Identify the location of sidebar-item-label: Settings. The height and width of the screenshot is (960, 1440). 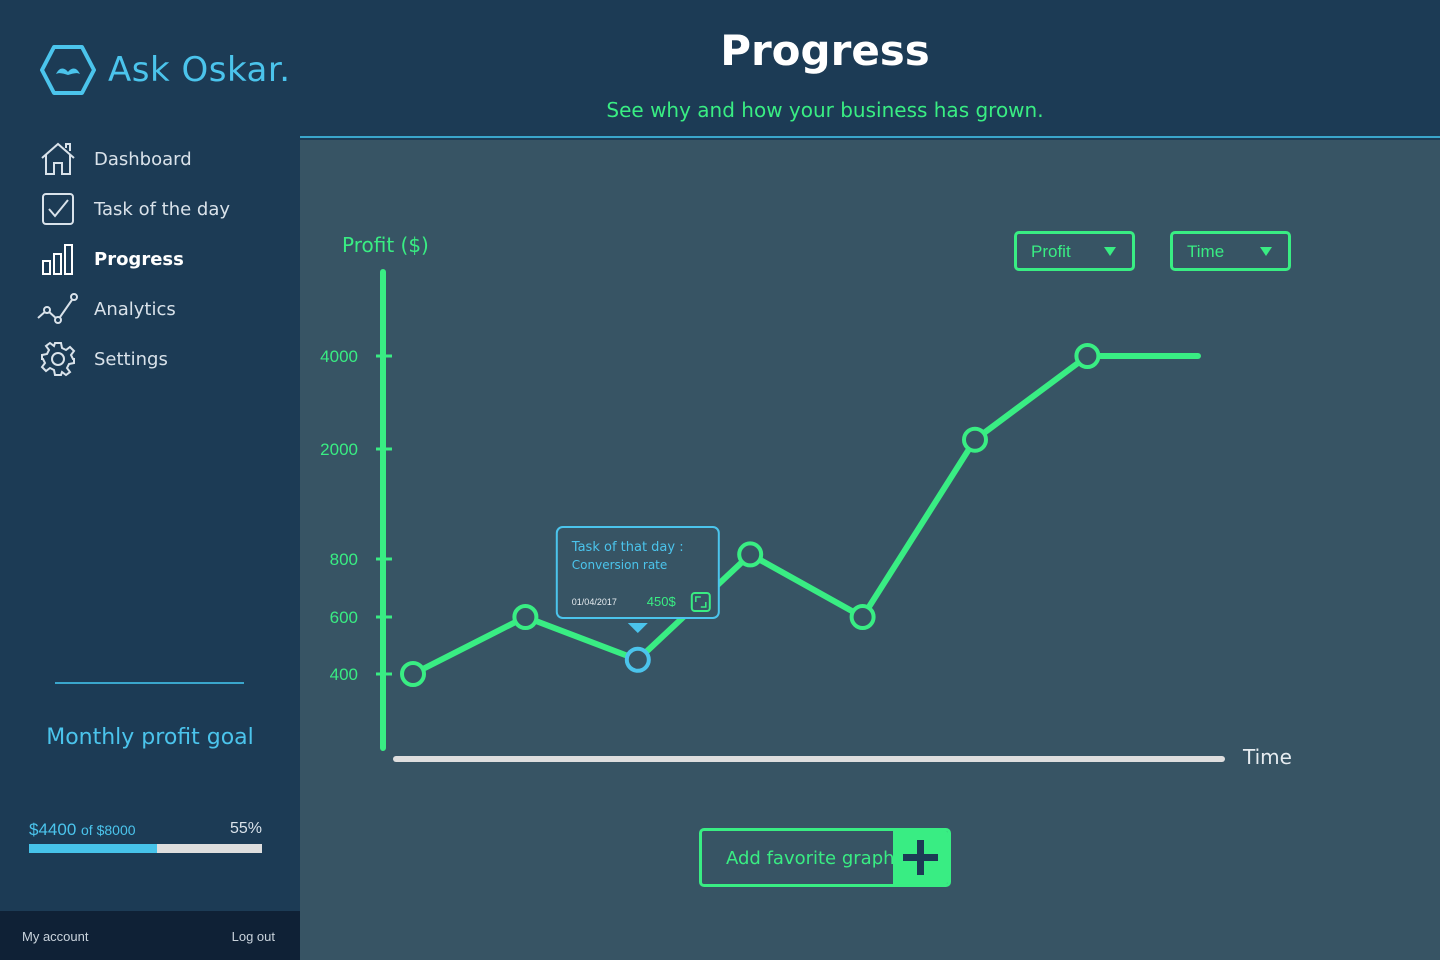
(131, 359).